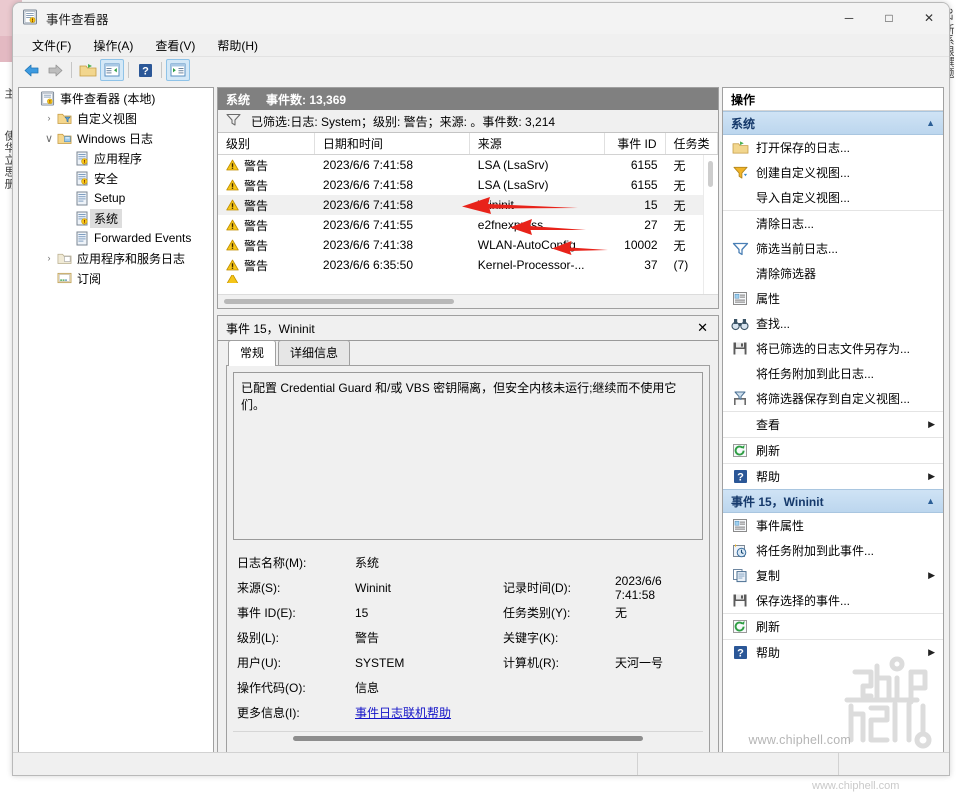  I want to click on actions-group-event-header: 事件 15，Wininit ▲, so click(833, 501).